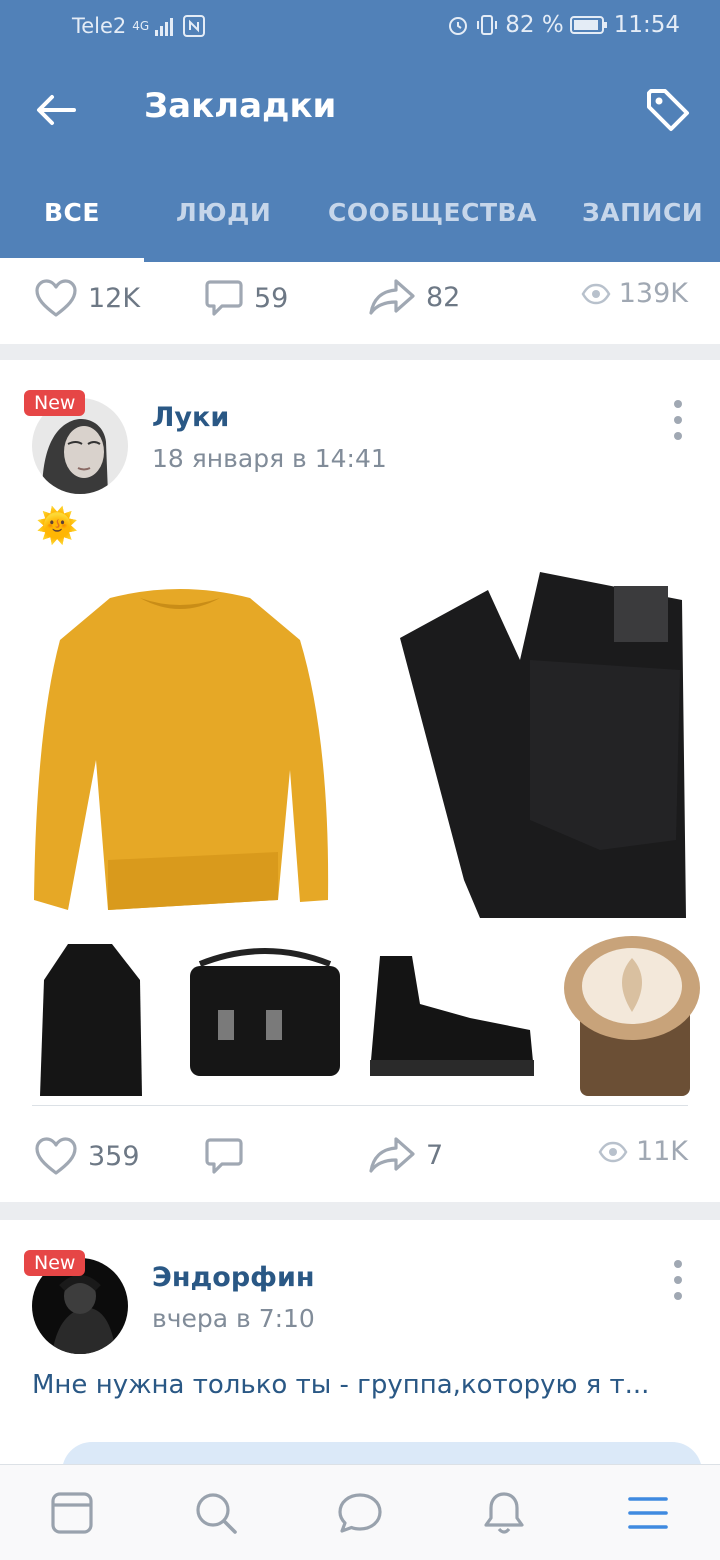 This screenshot has width=720, height=1560. I want to click on share-button: 82, so click(414, 297).